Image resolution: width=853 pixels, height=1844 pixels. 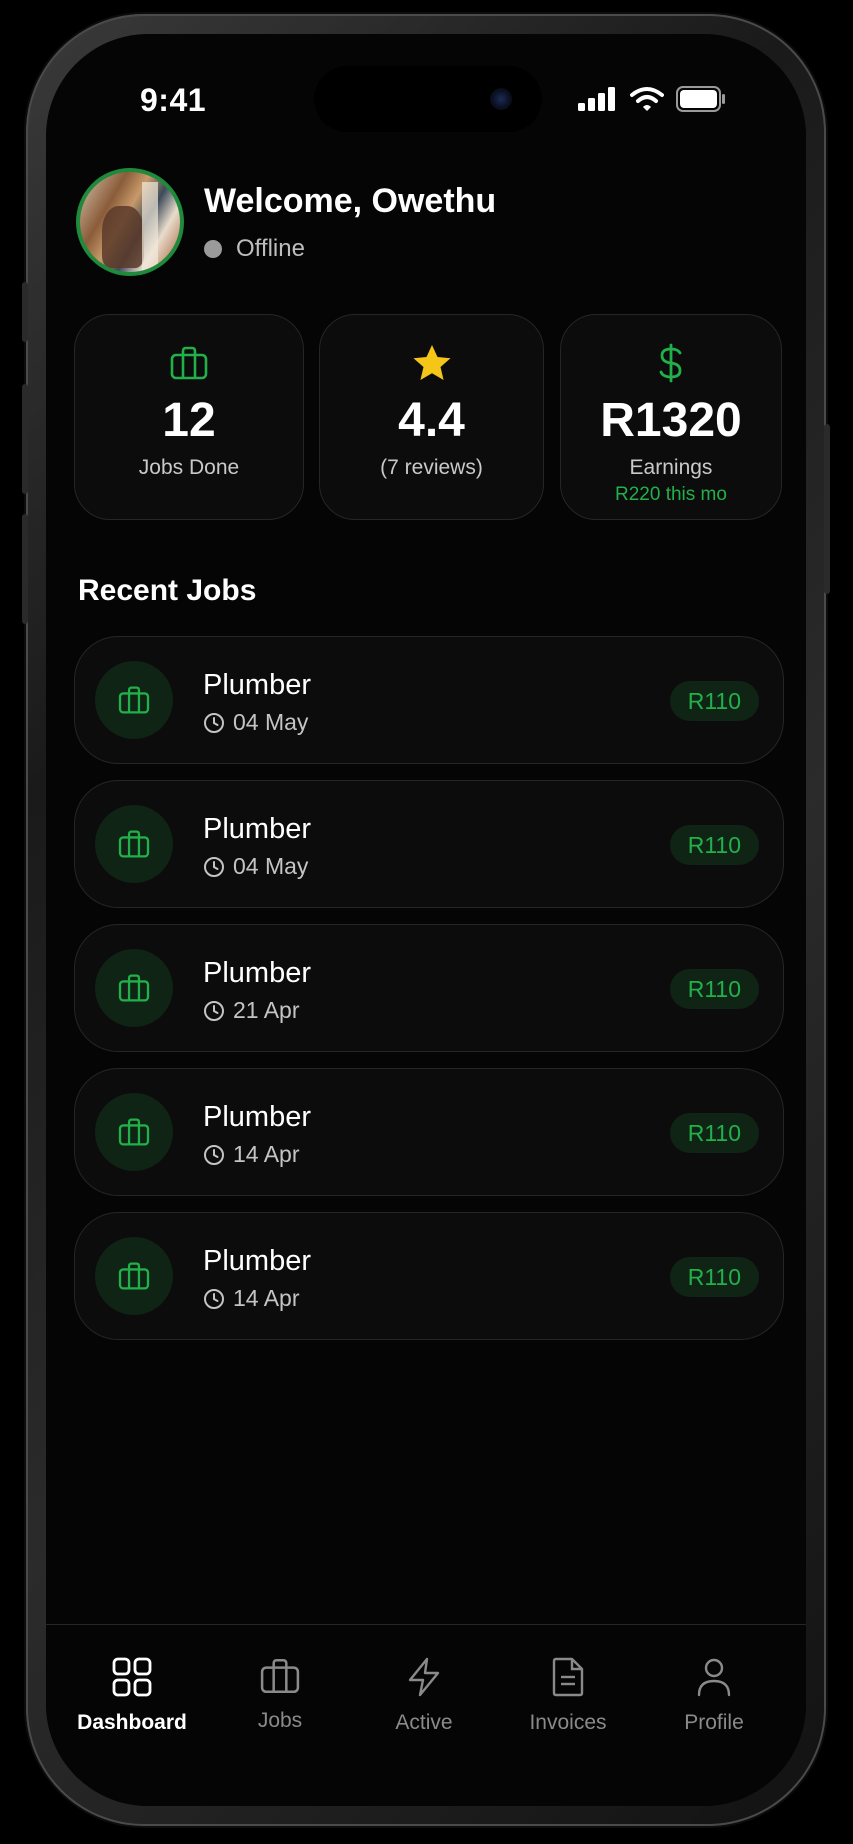 I want to click on tab-invoices: Invoices, so click(x=568, y=1696).